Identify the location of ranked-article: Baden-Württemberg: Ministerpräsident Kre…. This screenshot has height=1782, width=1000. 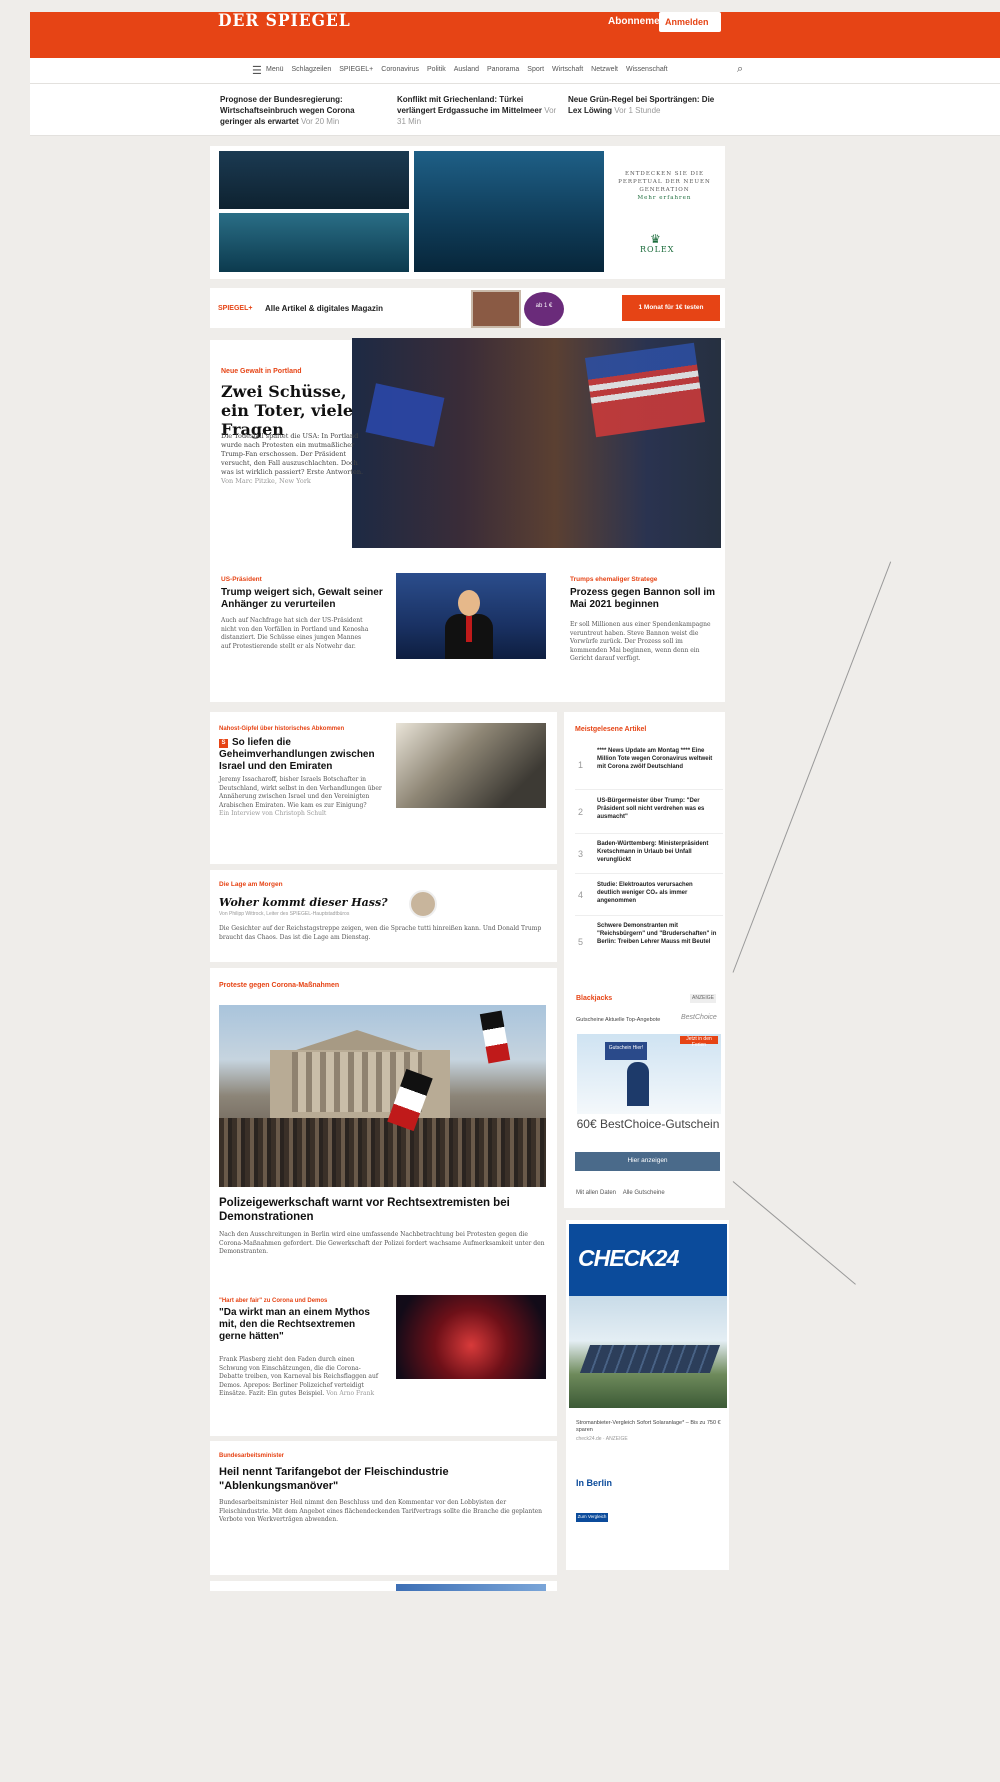
(657, 852).